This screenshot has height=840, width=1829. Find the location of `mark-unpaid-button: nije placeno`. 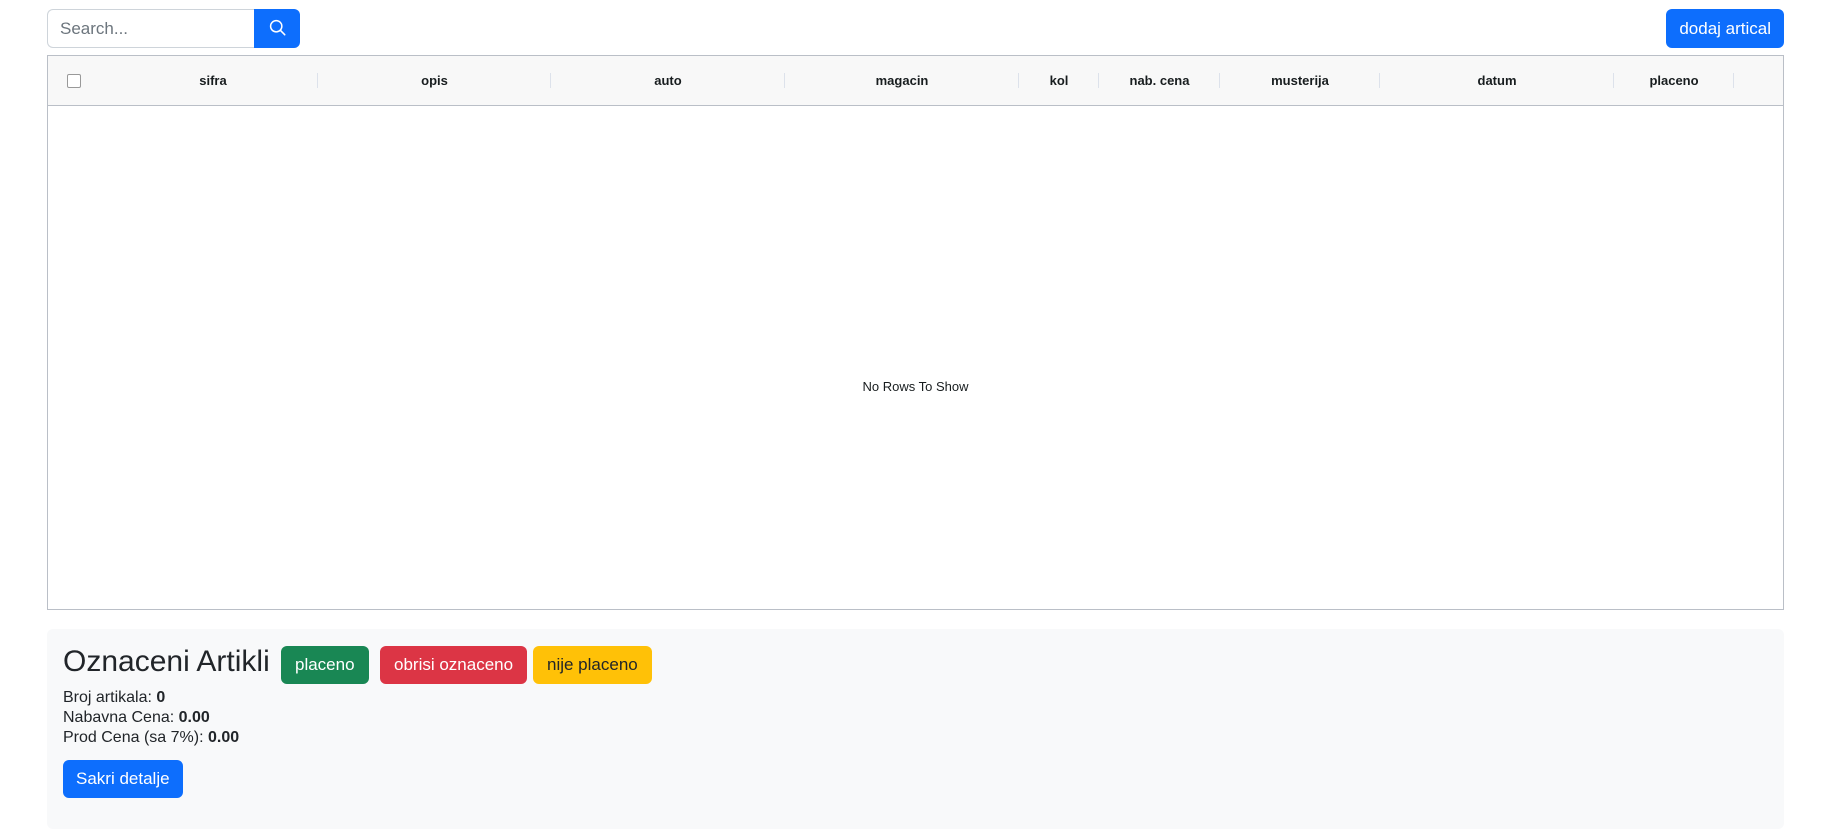

mark-unpaid-button: nije placeno is located at coordinates (592, 665).